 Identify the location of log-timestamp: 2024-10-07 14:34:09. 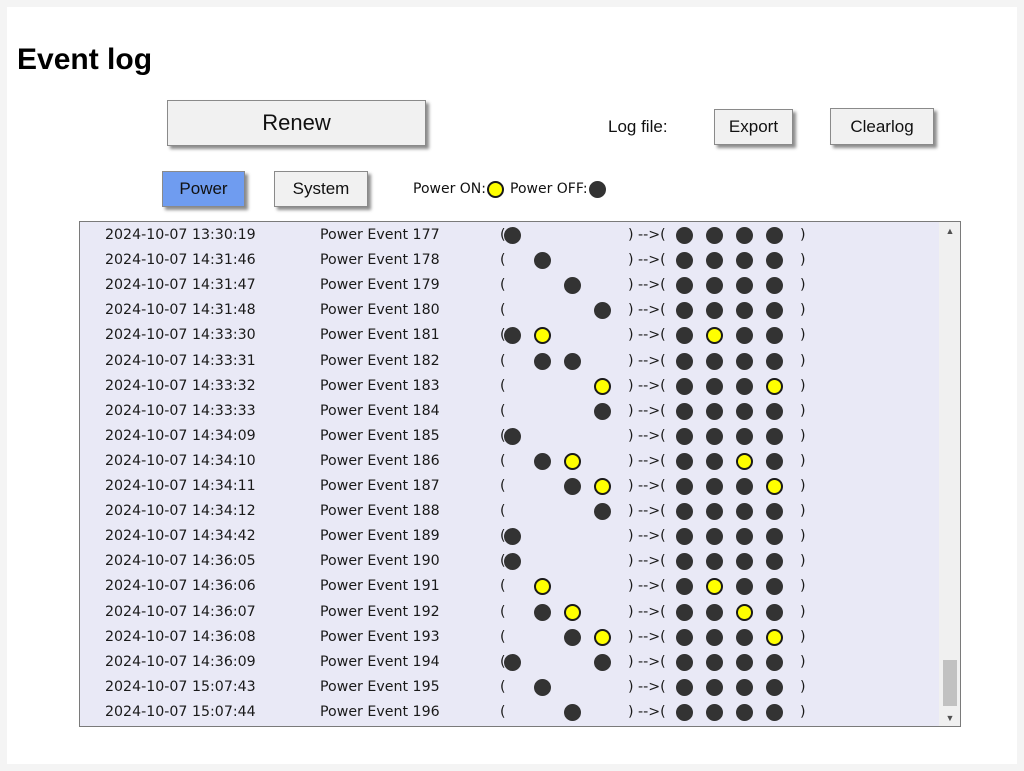
(180, 435).